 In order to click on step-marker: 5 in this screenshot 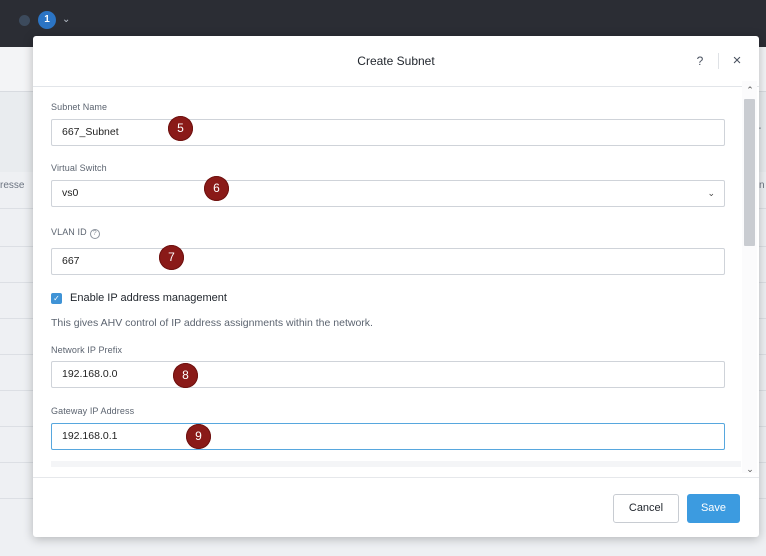, I will do `click(180, 128)`.